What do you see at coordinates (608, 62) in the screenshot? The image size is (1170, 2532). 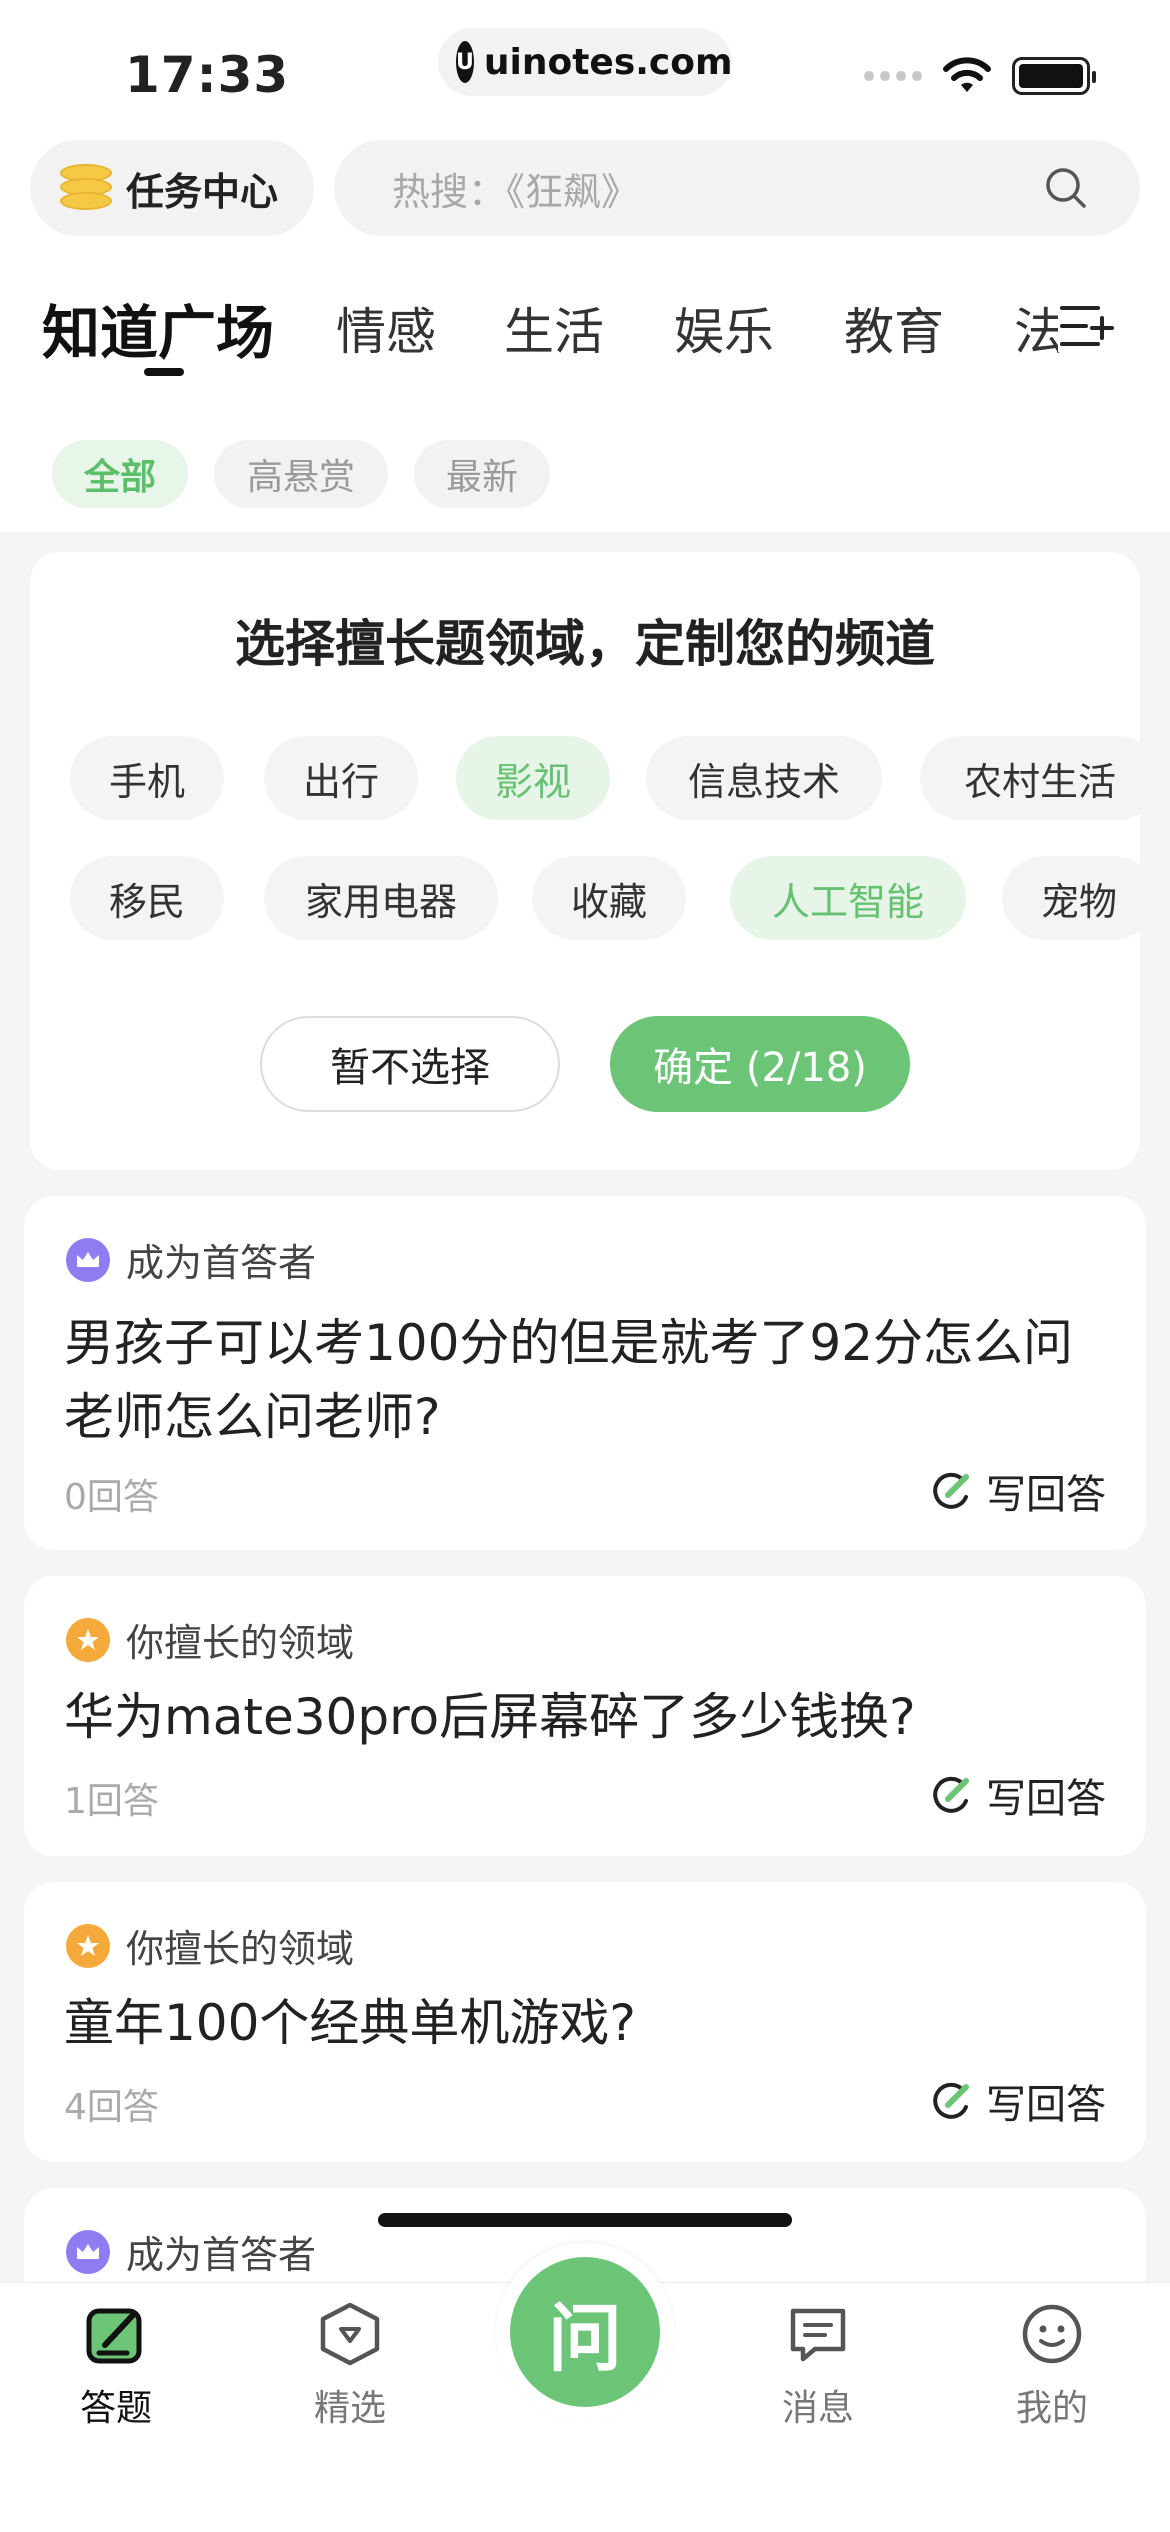 I see `url-text: uinotes.com` at bounding box center [608, 62].